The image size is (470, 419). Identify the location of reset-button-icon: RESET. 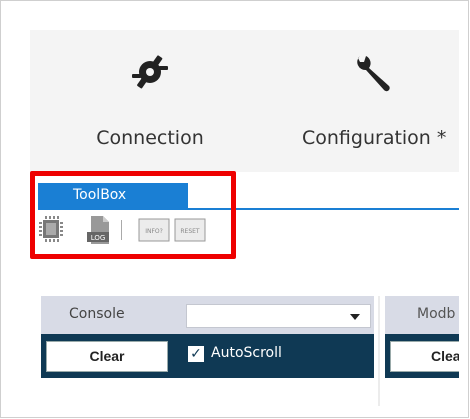
(190, 231).